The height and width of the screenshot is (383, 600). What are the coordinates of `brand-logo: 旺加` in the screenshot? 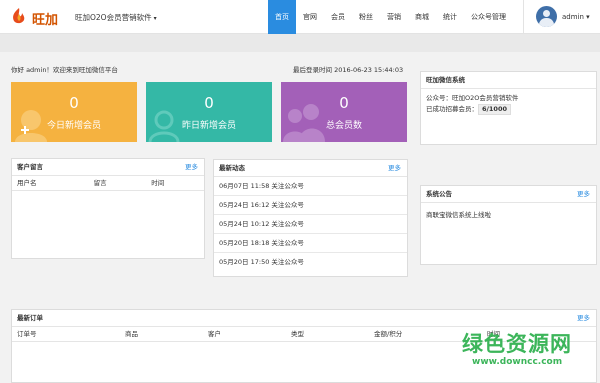 It's located at (37, 18).